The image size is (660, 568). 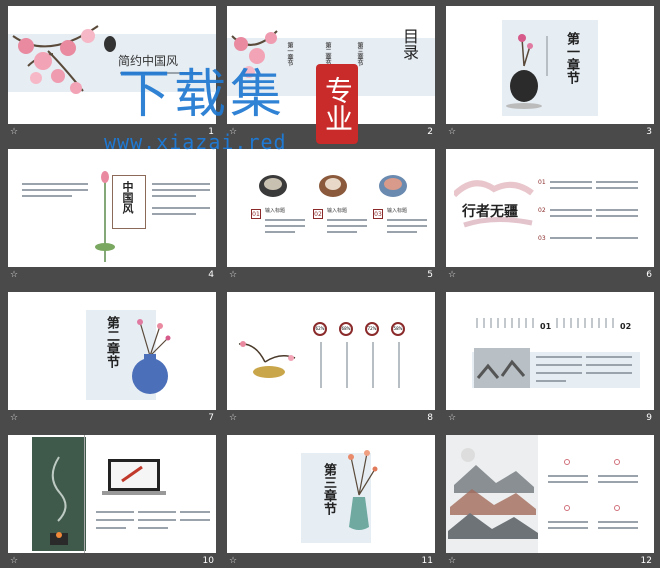 I want to click on slide-number: 5, so click(x=430, y=275).